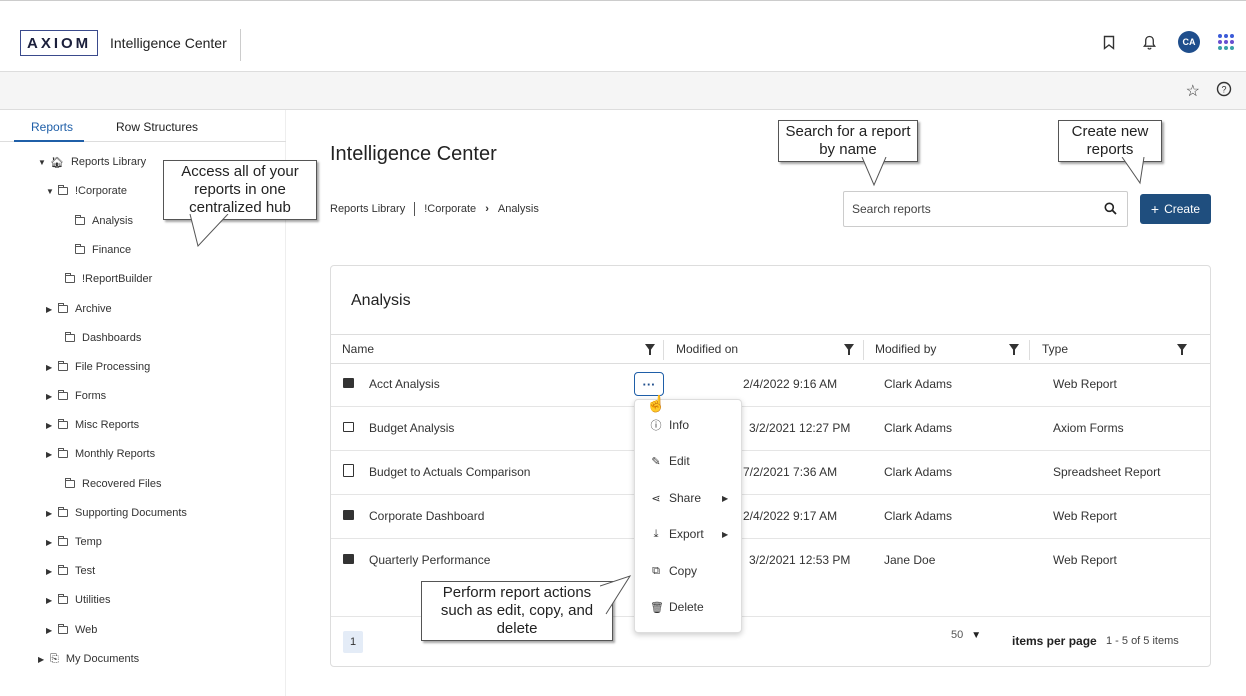  I want to click on bell-icon, so click(1149, 42).